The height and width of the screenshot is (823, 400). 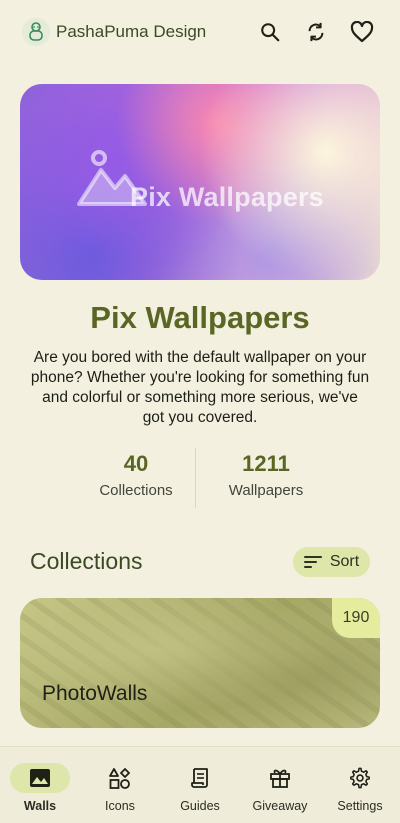 I want to click on nav-item-icons: Icons, so click(x=120, y=788).